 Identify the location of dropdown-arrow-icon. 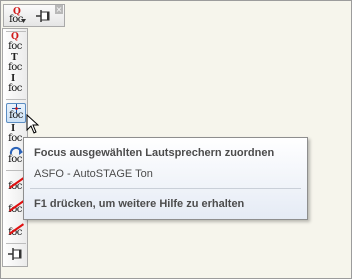
(23, 21).